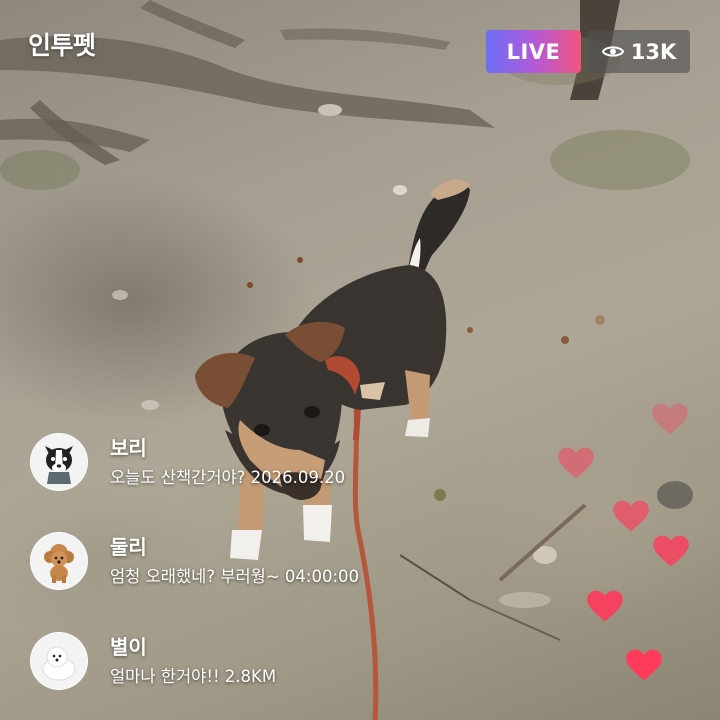 The image size is (720, 720). I want to click on viewer-count: 13K, so click(653, 51).